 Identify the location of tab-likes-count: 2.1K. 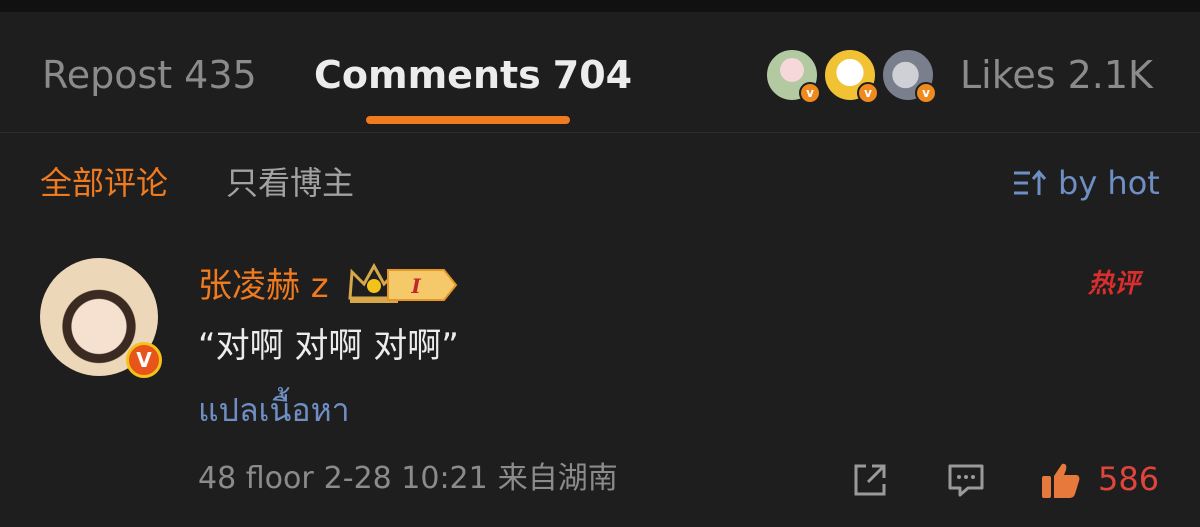
(1110, 75).